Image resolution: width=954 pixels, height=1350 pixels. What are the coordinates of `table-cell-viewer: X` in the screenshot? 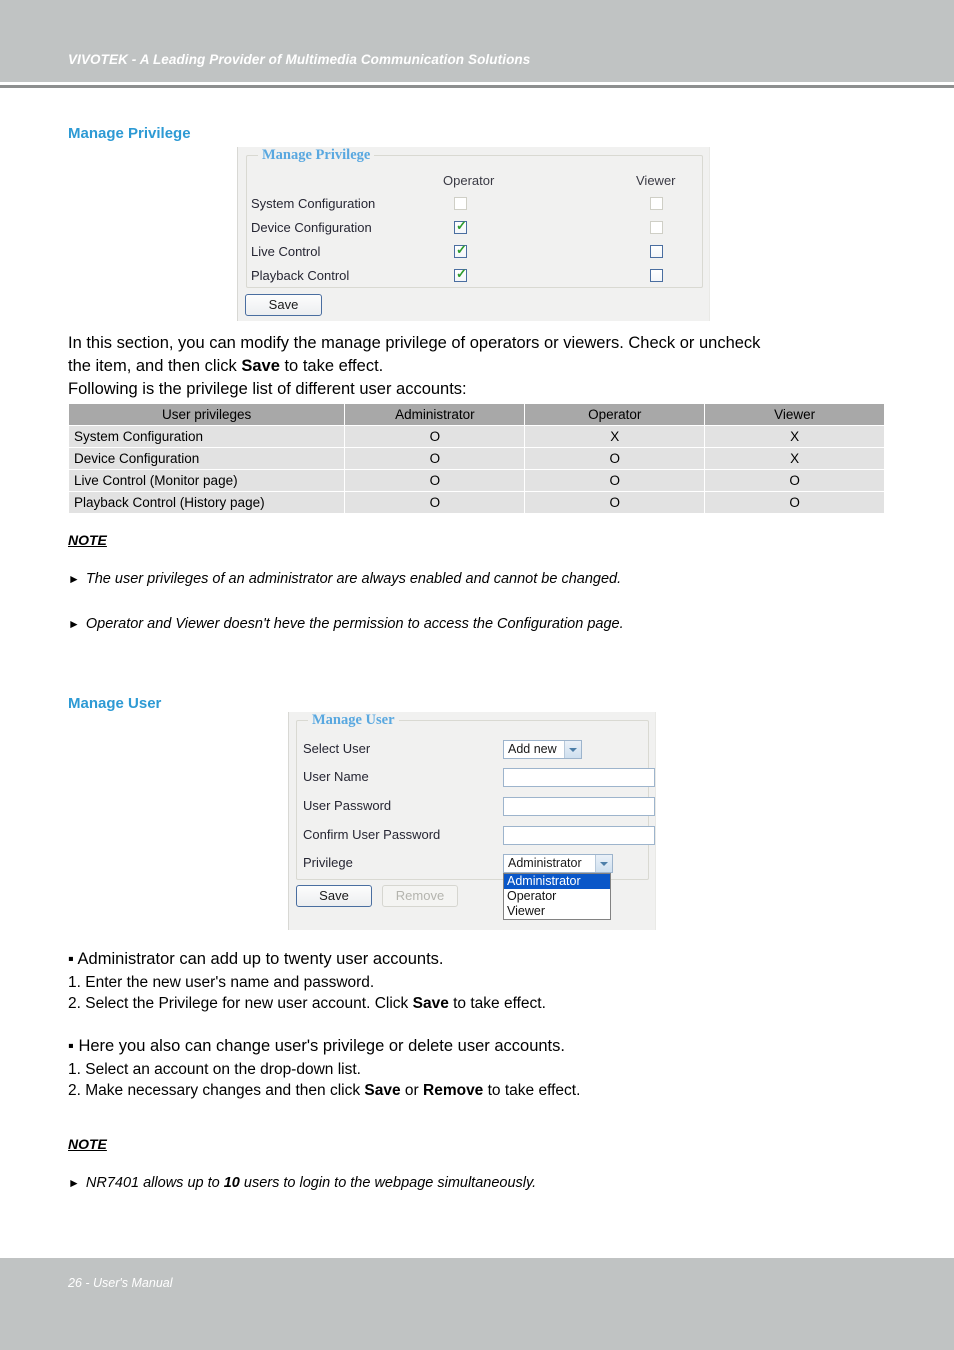 It's located at (794, 458).